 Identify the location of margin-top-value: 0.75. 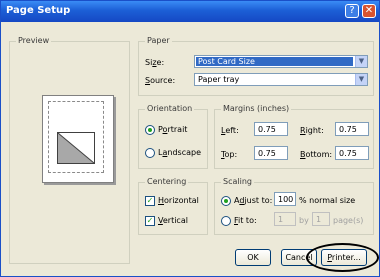
(267, 153).